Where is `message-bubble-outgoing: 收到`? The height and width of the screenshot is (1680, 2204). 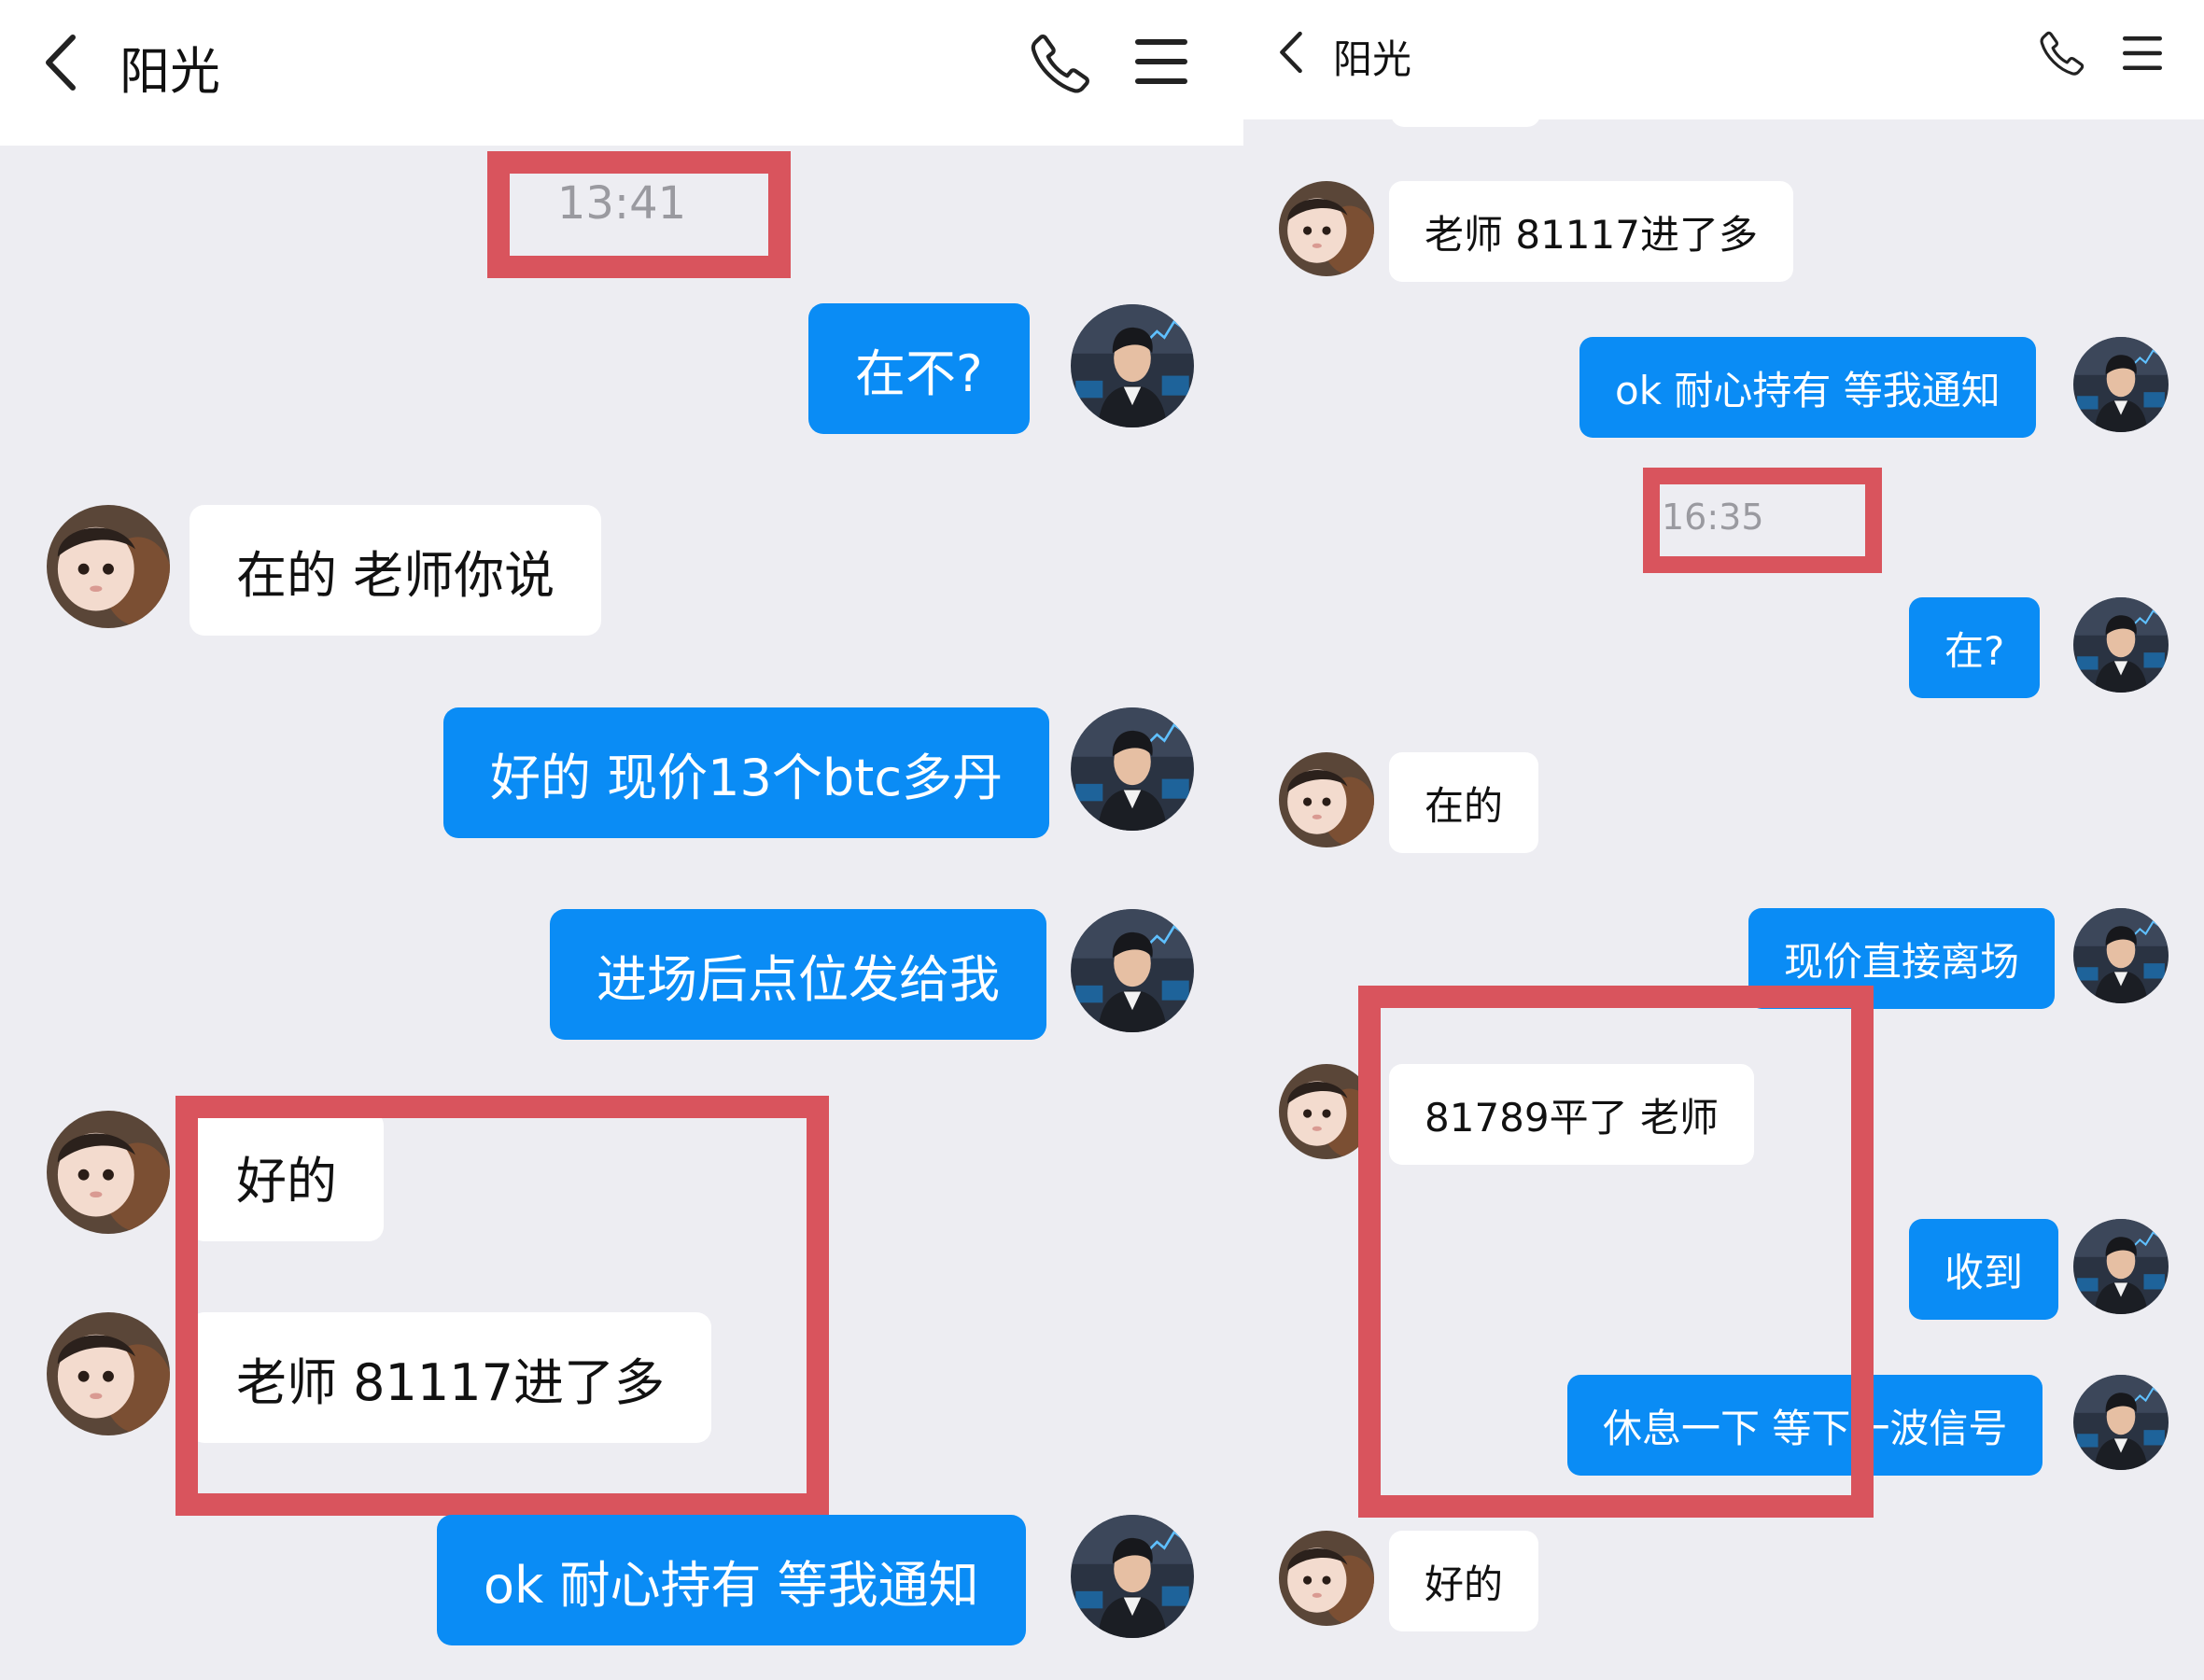 message-bubble-outgoing: 收到 is located at coordinates (1984, 1269).